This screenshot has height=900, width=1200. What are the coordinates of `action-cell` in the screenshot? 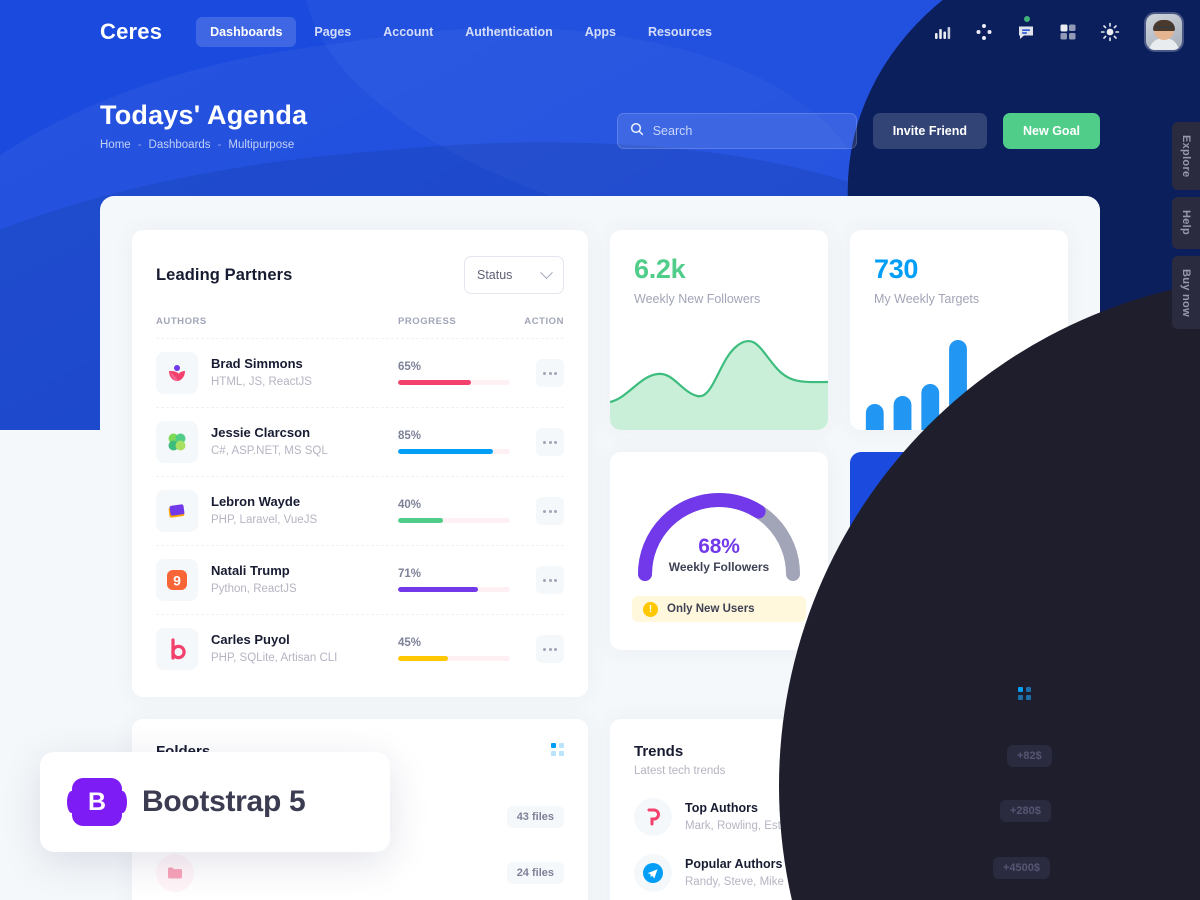 It's located at (541, 511).